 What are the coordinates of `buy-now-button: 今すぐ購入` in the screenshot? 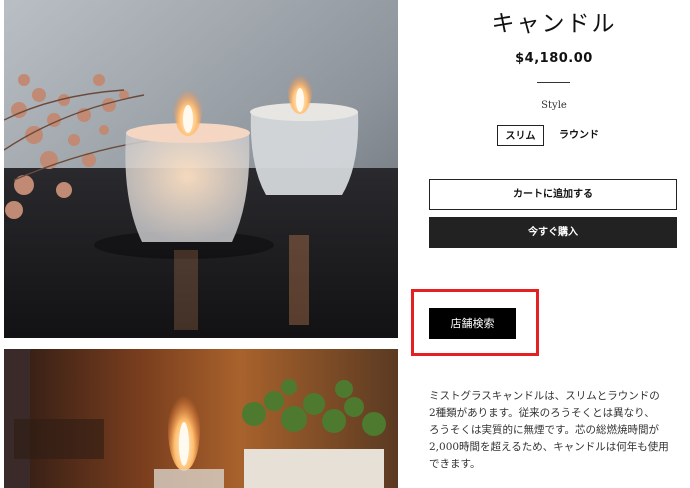 It's located at (553, 232).